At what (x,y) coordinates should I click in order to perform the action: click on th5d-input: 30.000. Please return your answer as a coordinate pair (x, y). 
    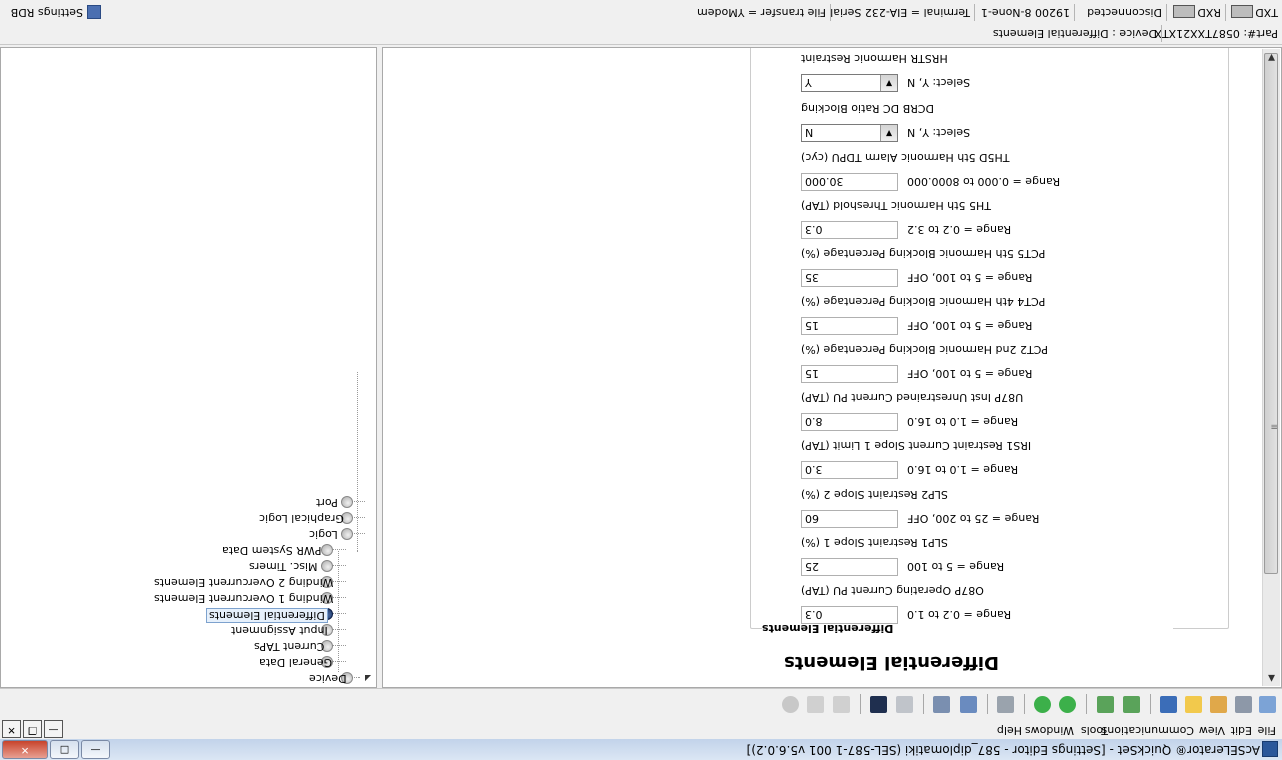
    Looking at the image, I should click on (849, 182).